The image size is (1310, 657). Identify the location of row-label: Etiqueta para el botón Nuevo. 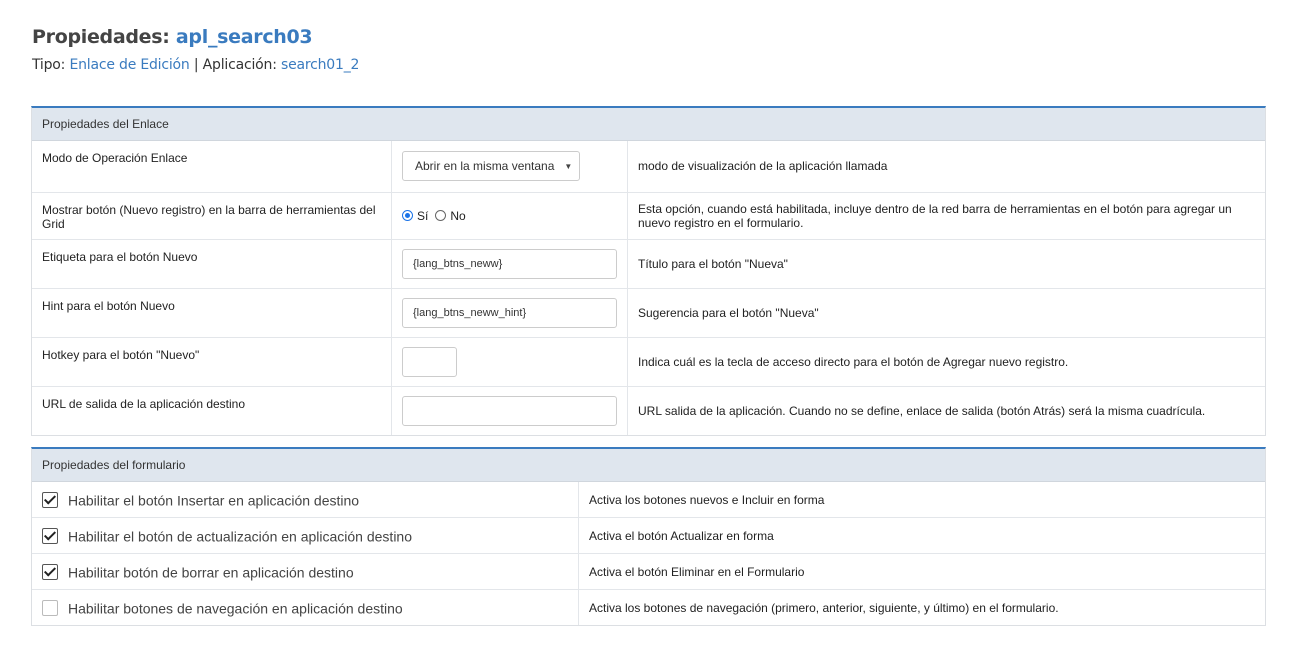
(212, 263).